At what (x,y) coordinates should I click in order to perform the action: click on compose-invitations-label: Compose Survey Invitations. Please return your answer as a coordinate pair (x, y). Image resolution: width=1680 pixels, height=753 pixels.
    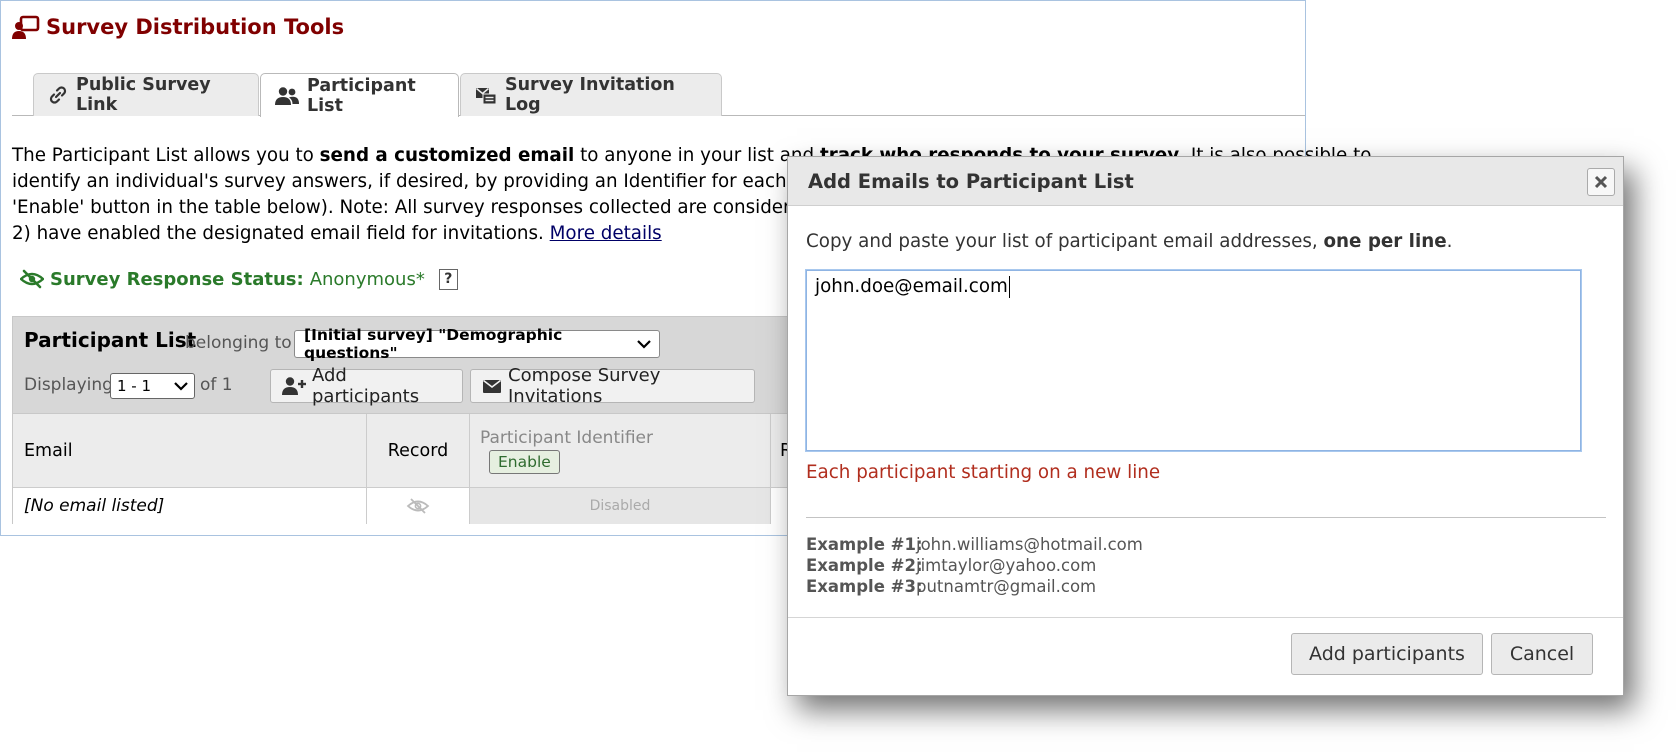
    Looking at the image, I should click on (584, 386).